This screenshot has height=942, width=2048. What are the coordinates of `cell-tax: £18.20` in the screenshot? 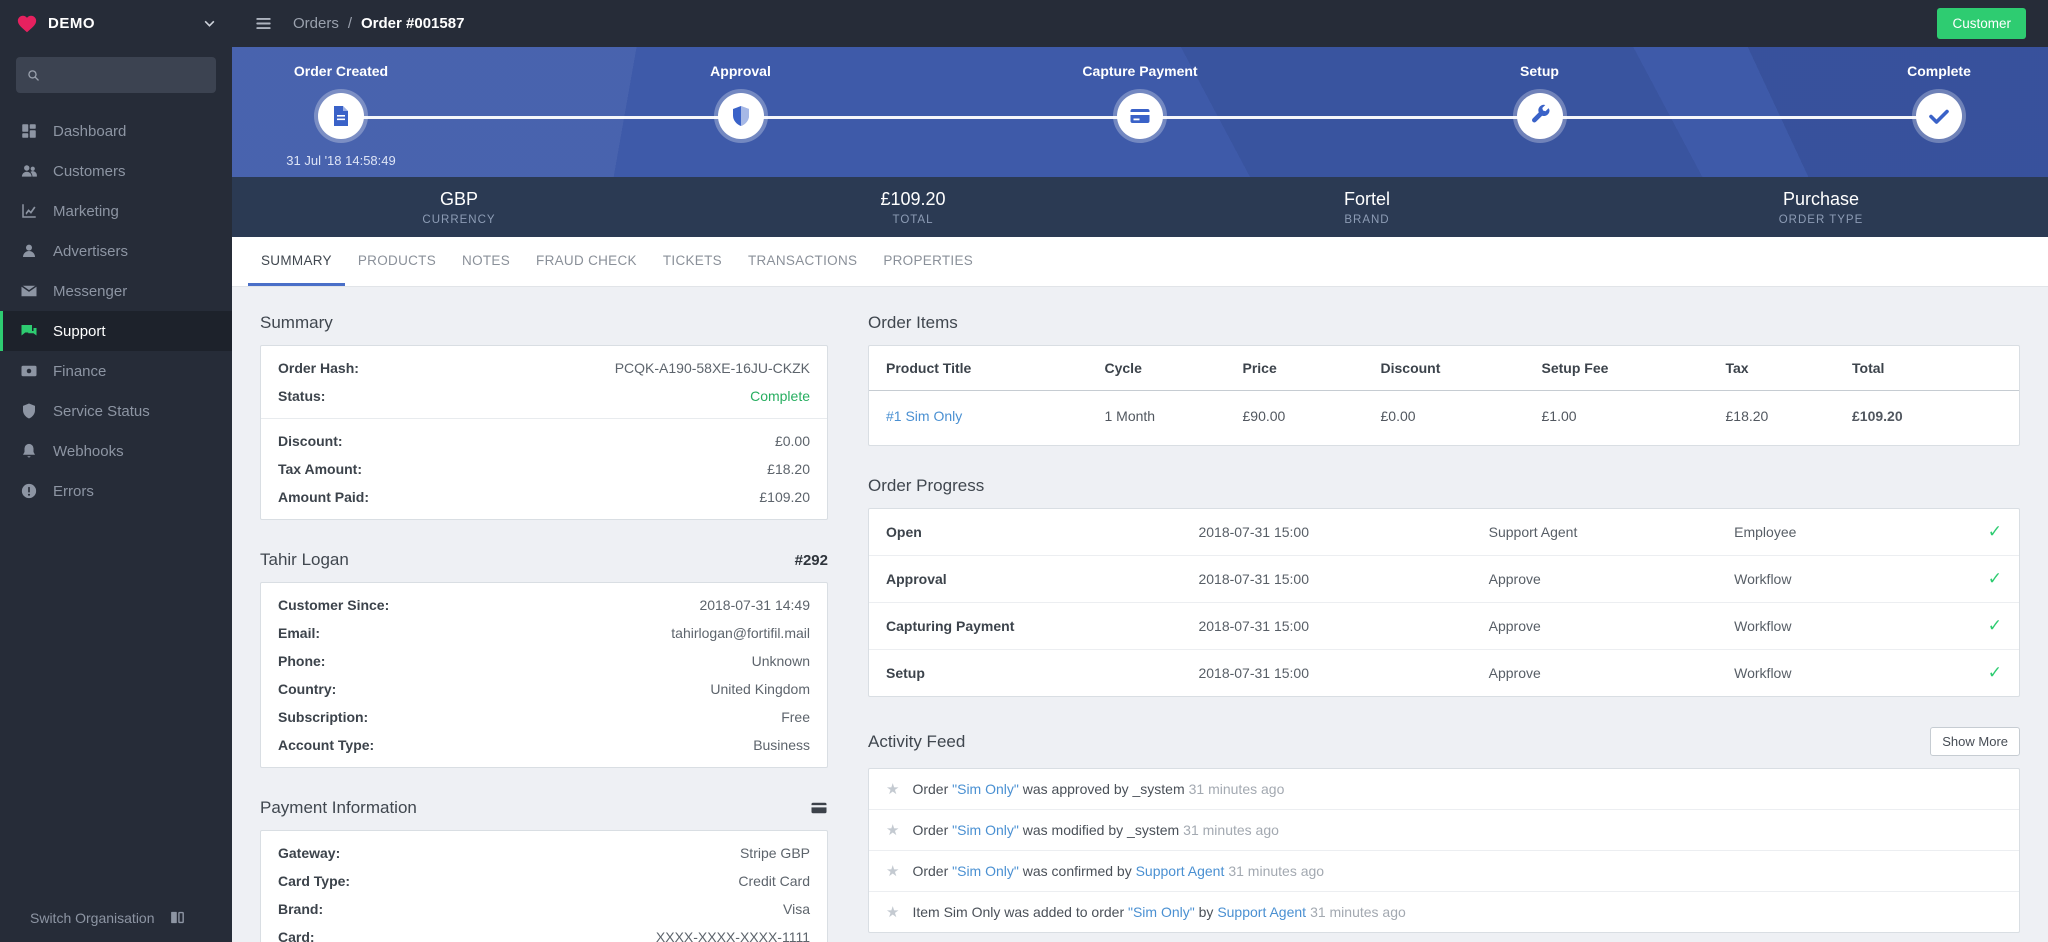 It's located at (1747, 416).